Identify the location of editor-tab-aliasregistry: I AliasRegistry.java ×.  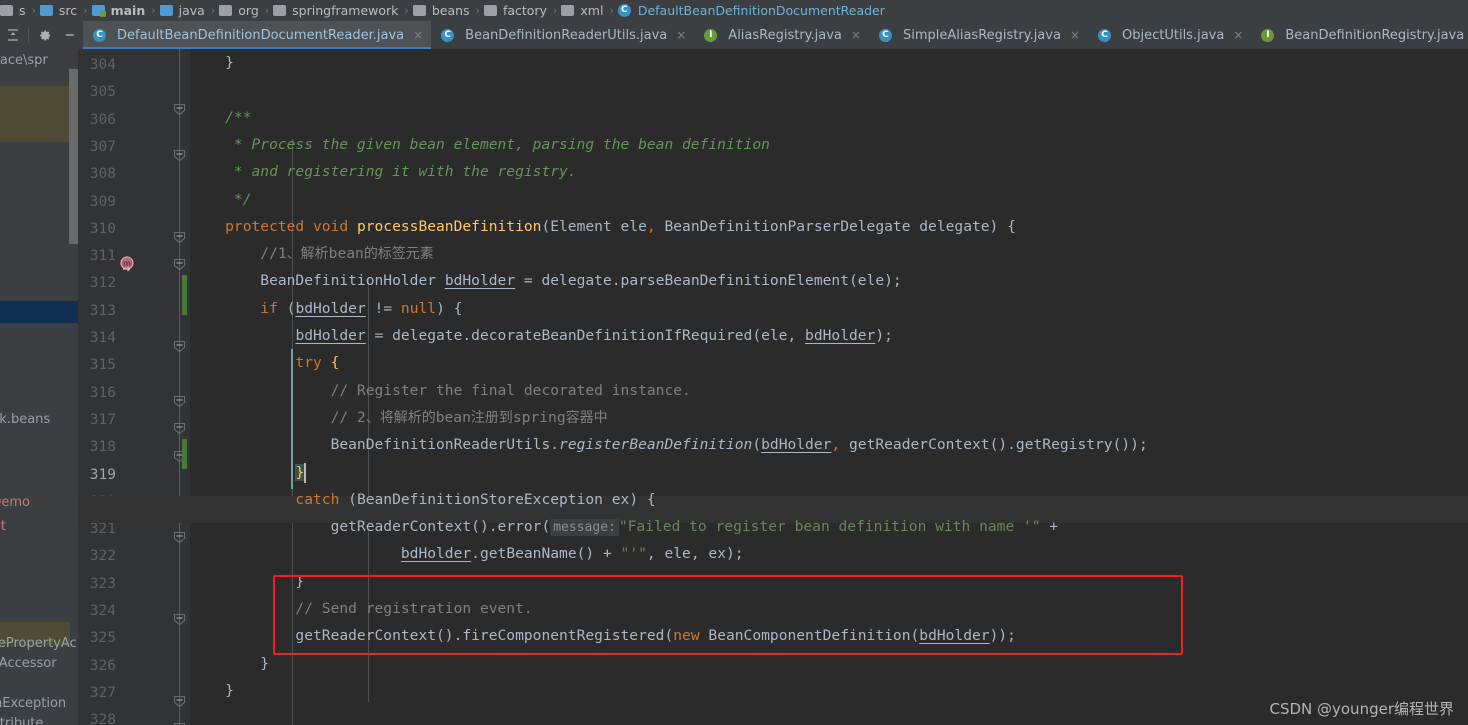
(781, 35).